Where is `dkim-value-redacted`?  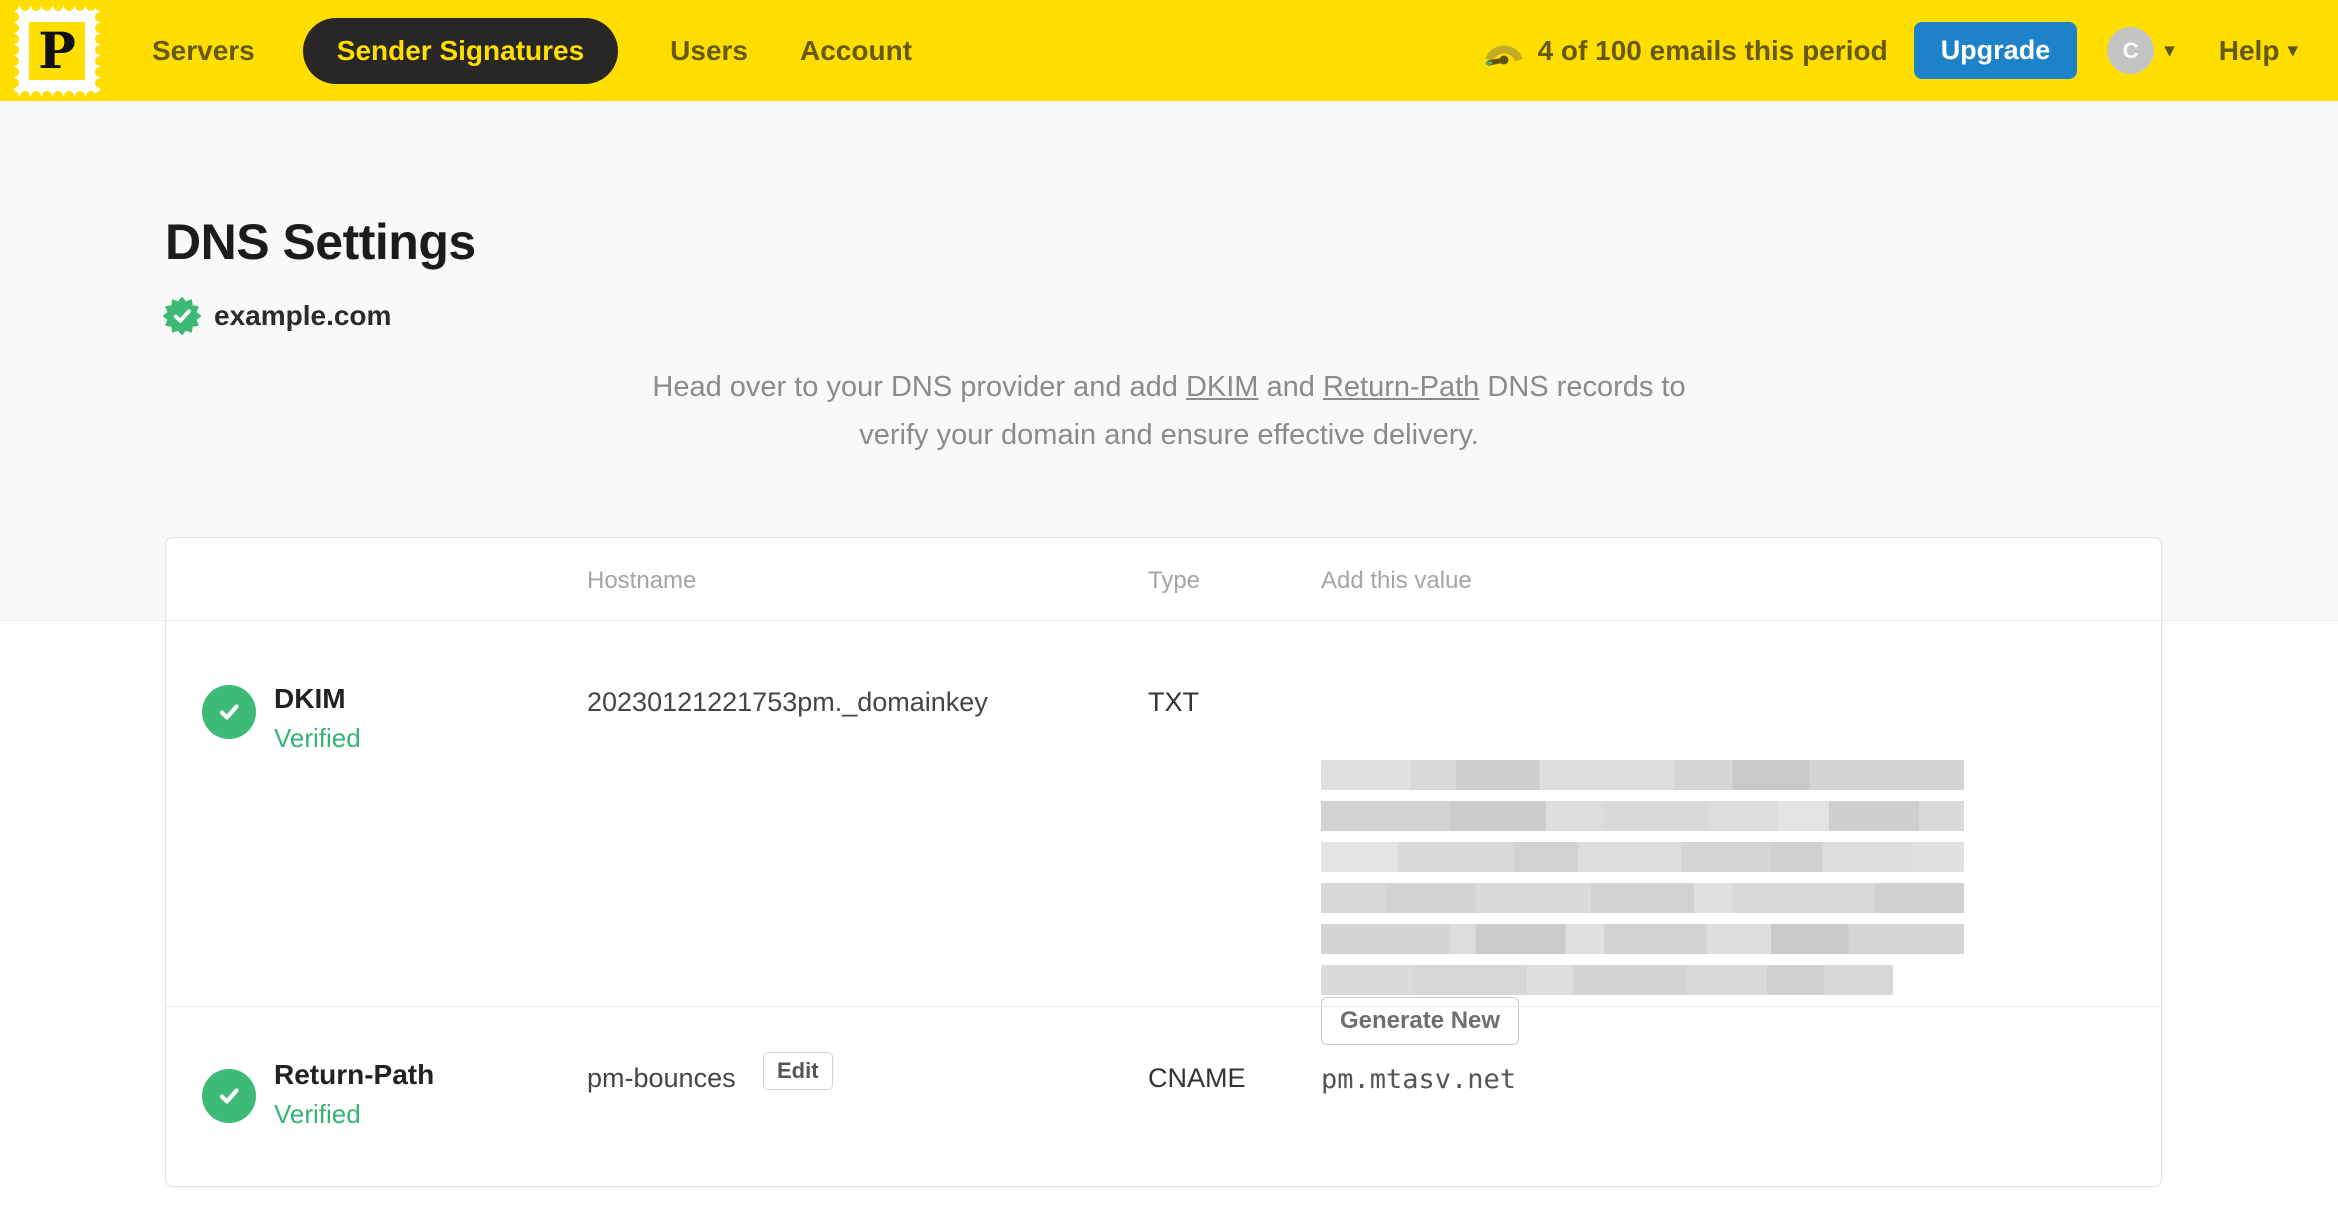
dkim-value-redacted is located at coordinates (1642, 883).